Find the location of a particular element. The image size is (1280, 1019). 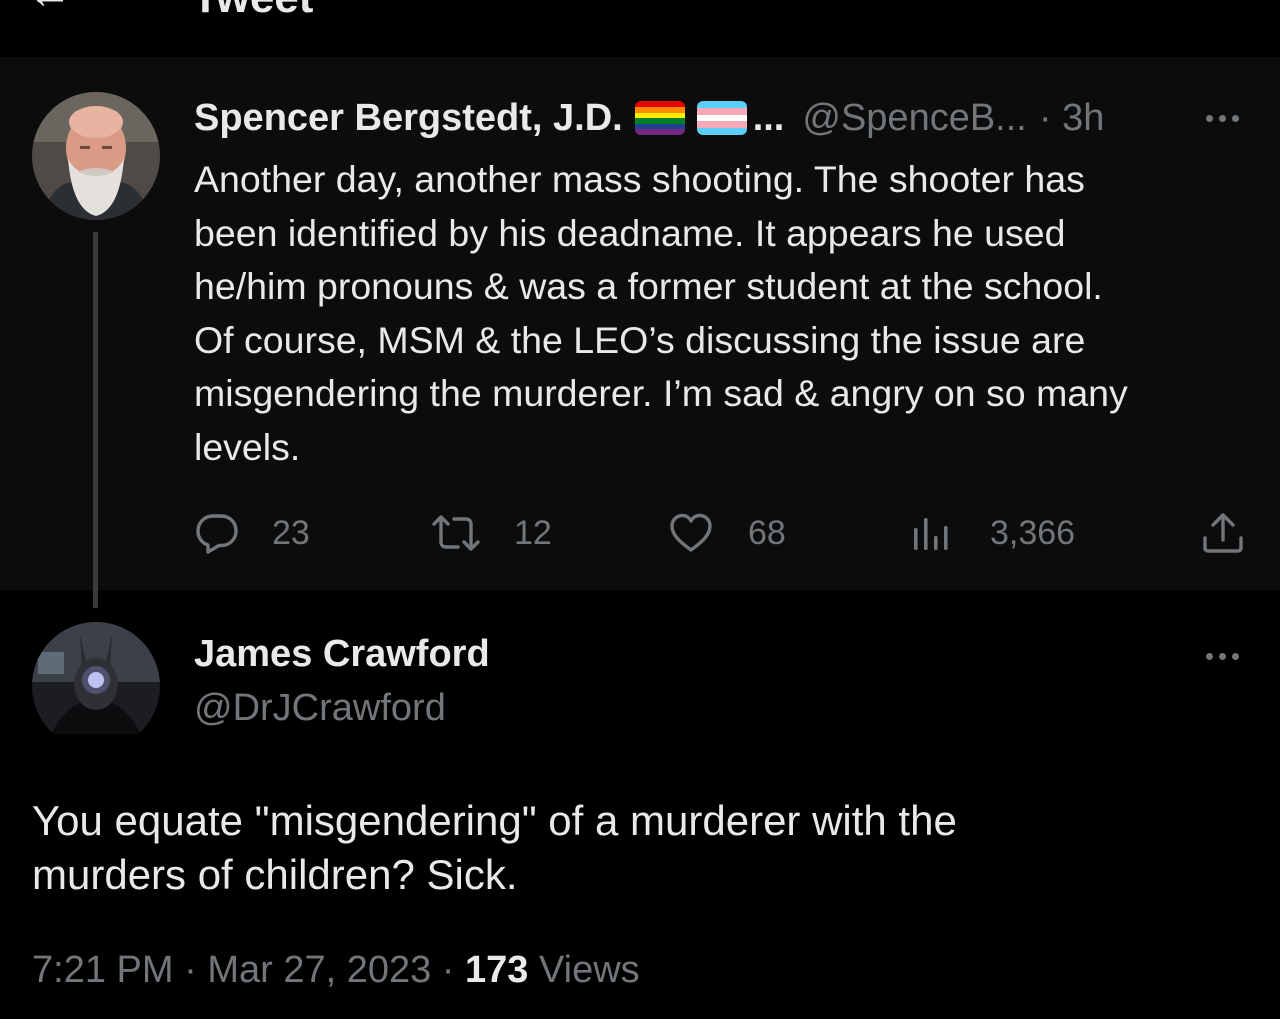

transgender-flag-icon is located at coordinates (721, 118).